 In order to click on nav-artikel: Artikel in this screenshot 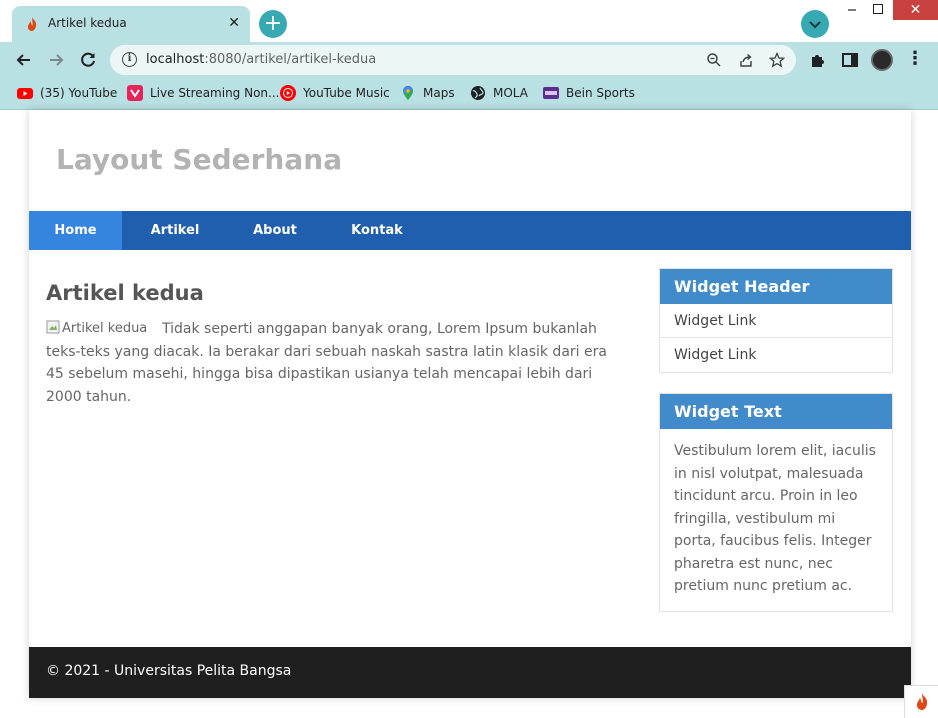, I will do `click(175, 230)`.